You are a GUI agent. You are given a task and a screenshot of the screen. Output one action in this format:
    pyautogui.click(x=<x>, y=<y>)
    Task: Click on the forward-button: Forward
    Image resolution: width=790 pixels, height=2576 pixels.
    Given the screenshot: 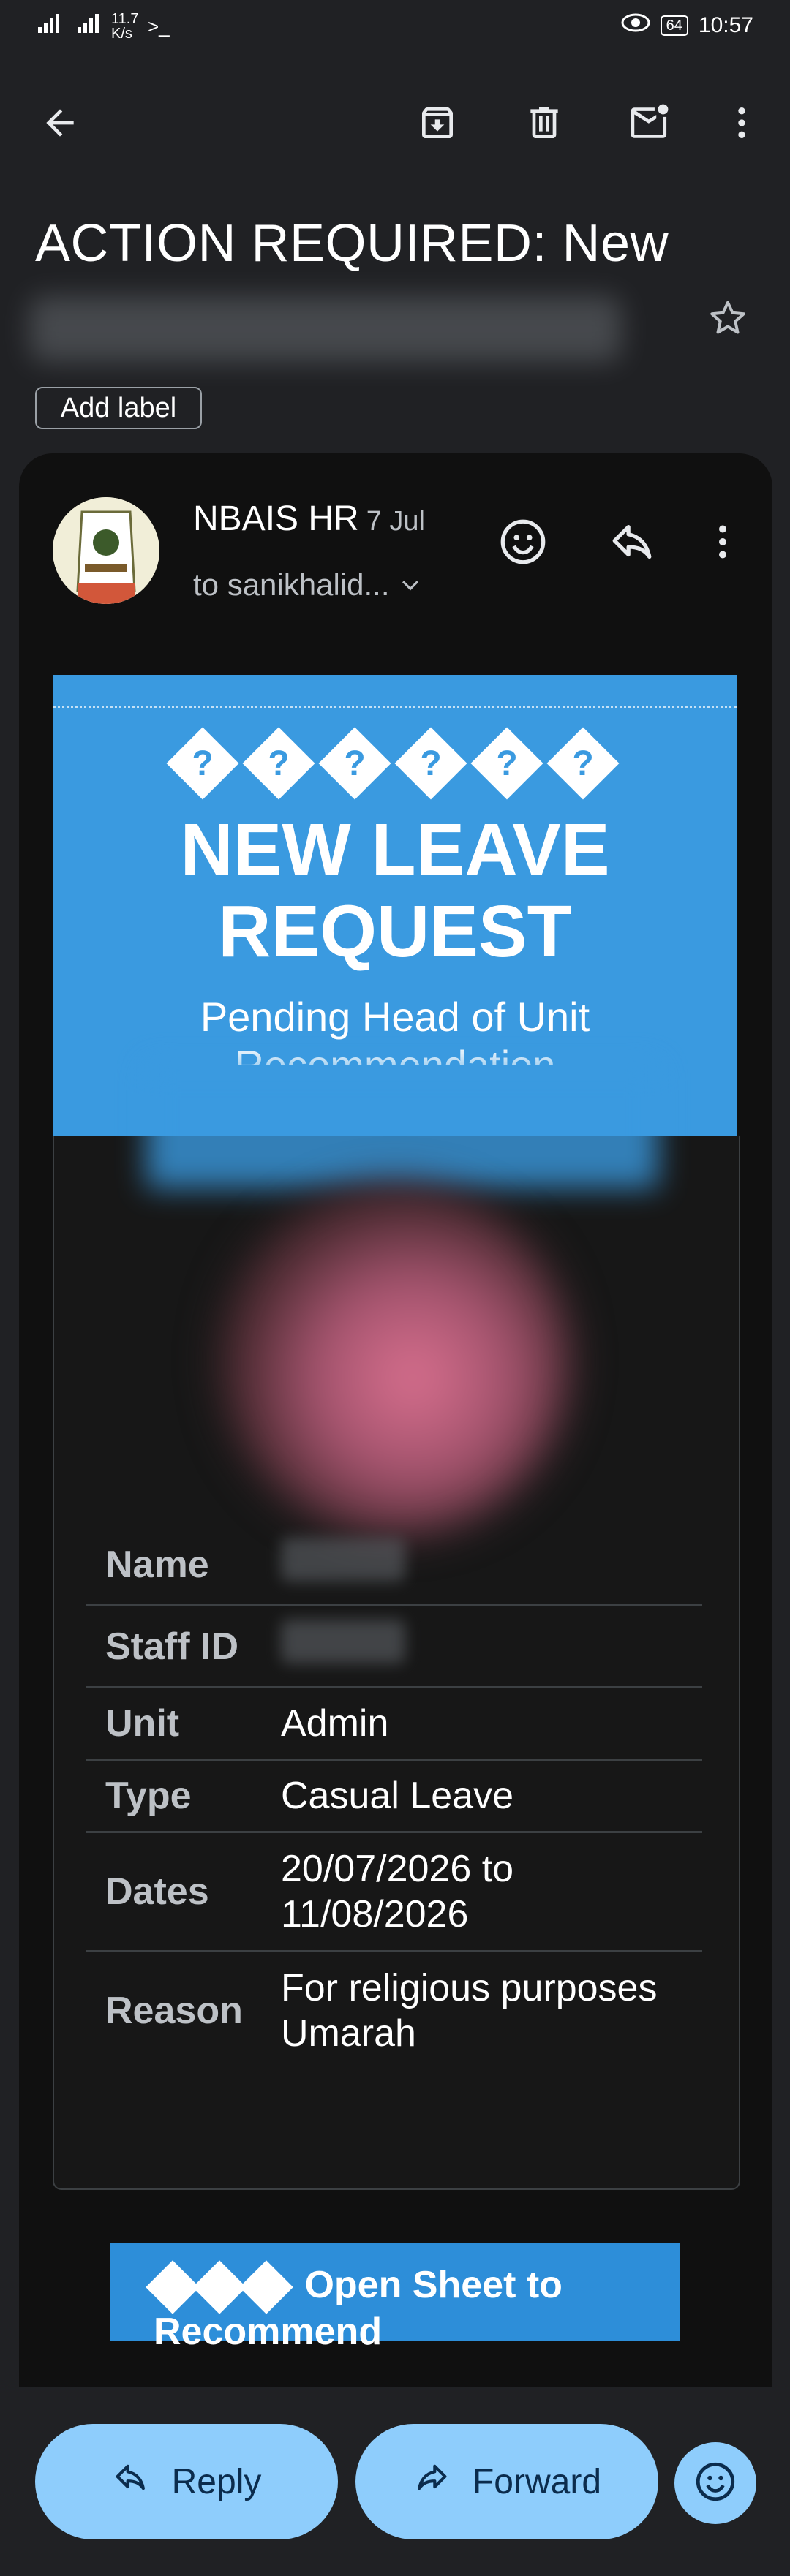 What is the action you would take?
    pyautogui.click(x=507, y=2481)
    